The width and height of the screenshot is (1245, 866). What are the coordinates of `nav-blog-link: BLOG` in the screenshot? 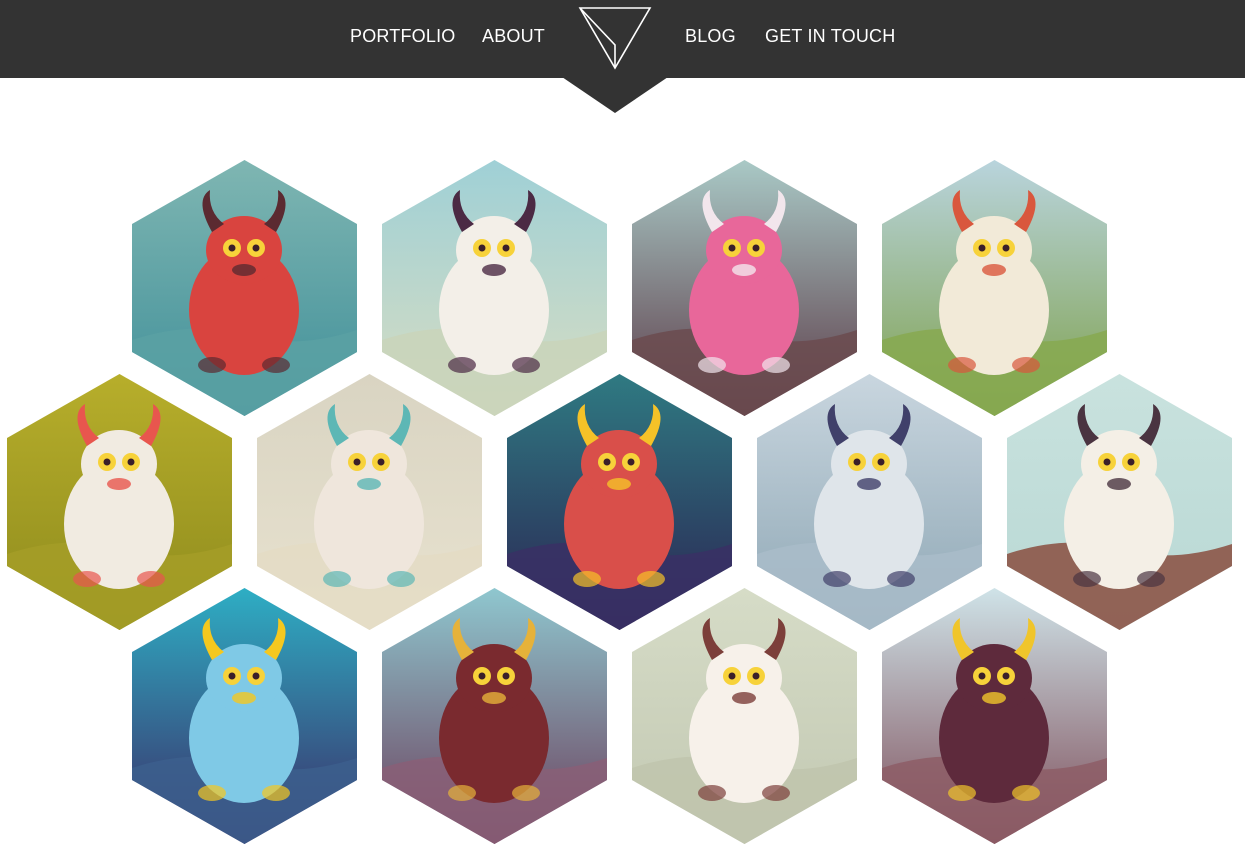 It's located at (710, 36).